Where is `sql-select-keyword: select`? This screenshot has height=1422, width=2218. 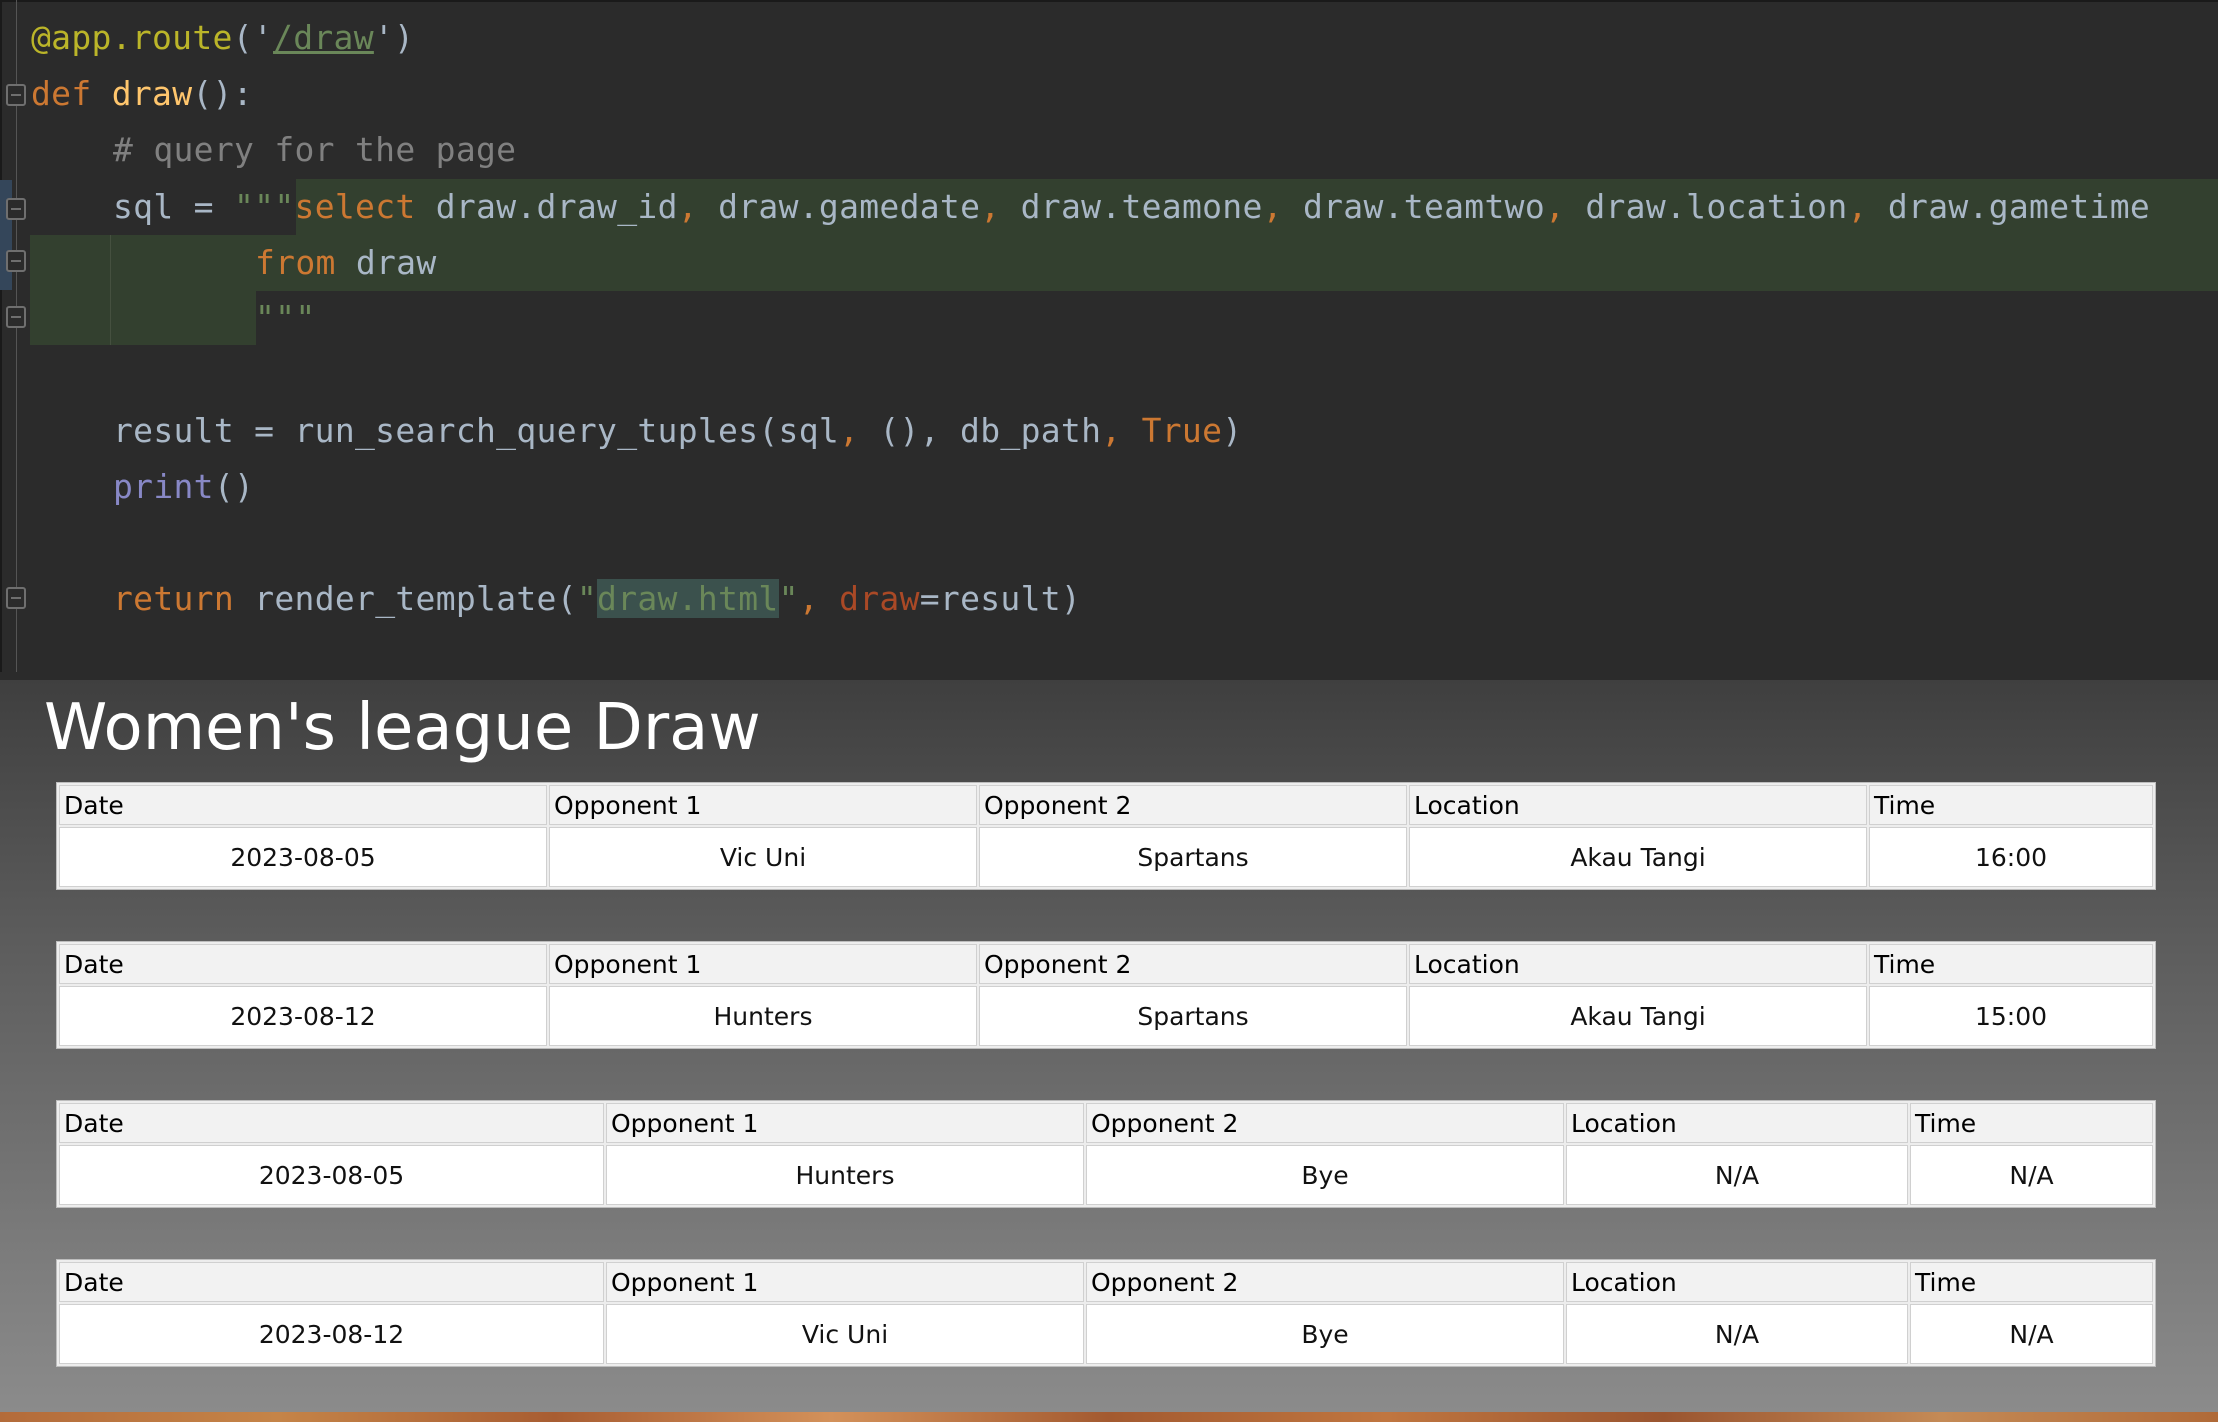
sql-select-keyword: select is located at coordinates (355, 206).